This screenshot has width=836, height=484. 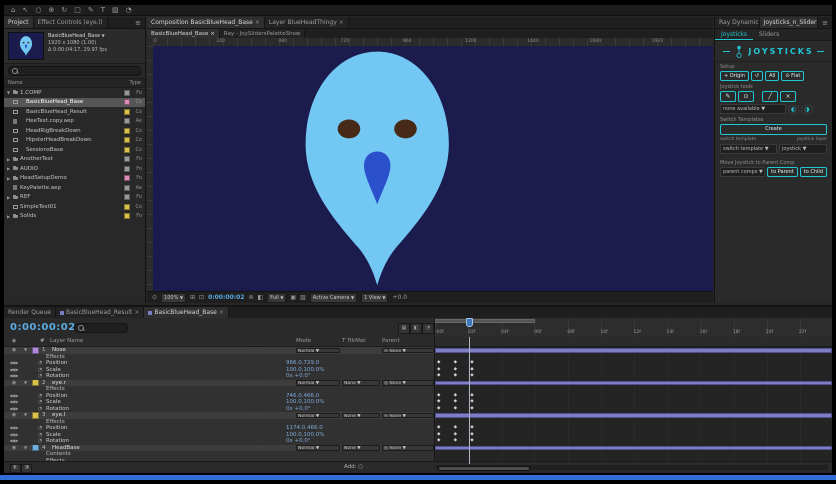 I want to click on project-item: KeyPalette.aep Ae, so click(x=74, y=188).